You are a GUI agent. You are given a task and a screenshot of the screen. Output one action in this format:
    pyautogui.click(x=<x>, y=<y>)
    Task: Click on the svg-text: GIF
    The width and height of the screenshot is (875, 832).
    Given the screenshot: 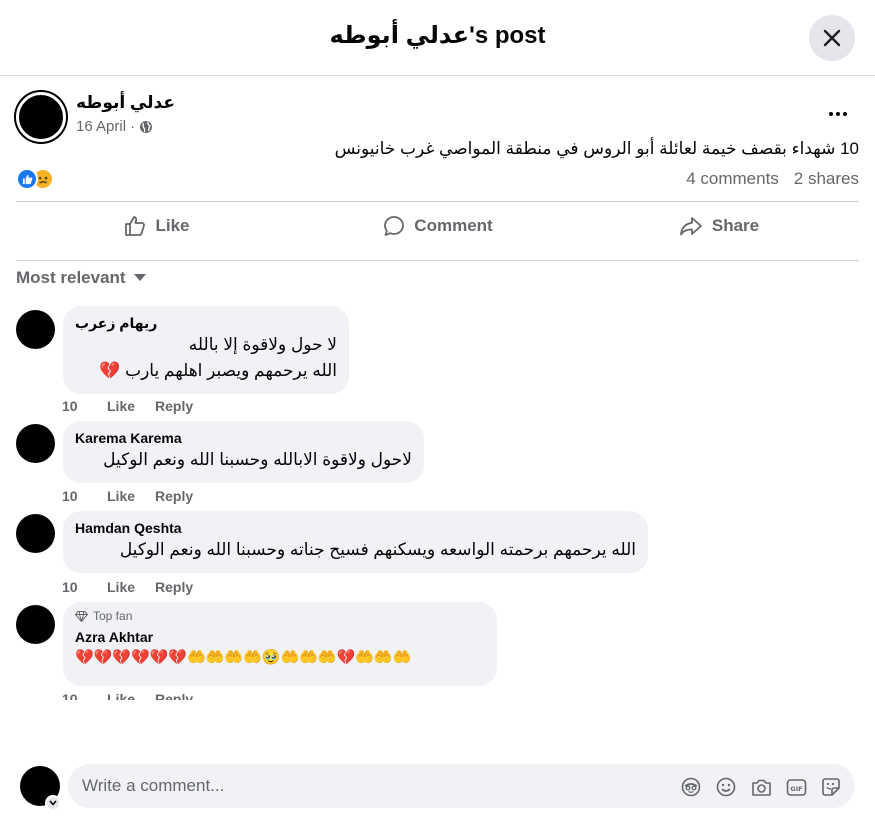 What is the action you would take?
    pyautogui.click(x=796, y=789)
    